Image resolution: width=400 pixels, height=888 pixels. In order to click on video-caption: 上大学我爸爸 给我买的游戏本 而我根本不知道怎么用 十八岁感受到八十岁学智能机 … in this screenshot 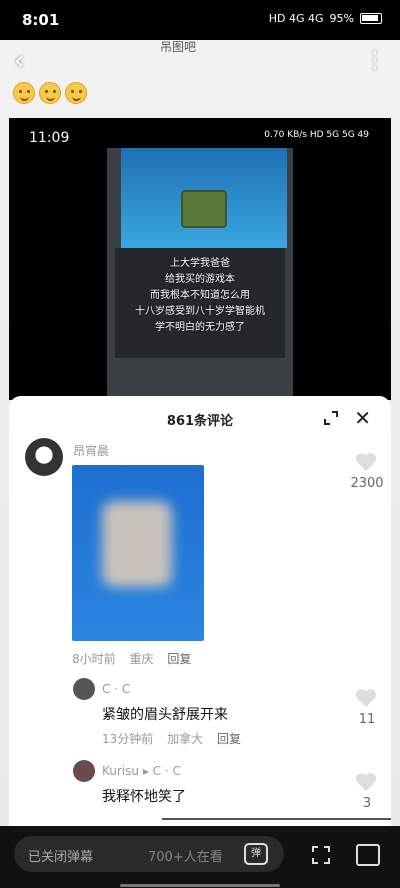, I will do `click(200, 295)`.